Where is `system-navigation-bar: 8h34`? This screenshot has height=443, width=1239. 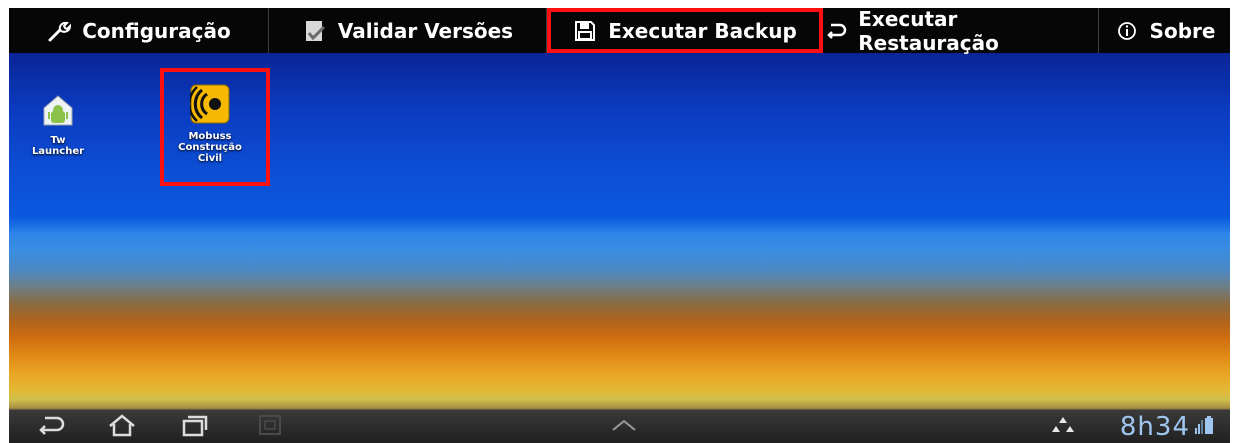 system-navigation-bar: 8h34 is located at coordinates (619, 426).